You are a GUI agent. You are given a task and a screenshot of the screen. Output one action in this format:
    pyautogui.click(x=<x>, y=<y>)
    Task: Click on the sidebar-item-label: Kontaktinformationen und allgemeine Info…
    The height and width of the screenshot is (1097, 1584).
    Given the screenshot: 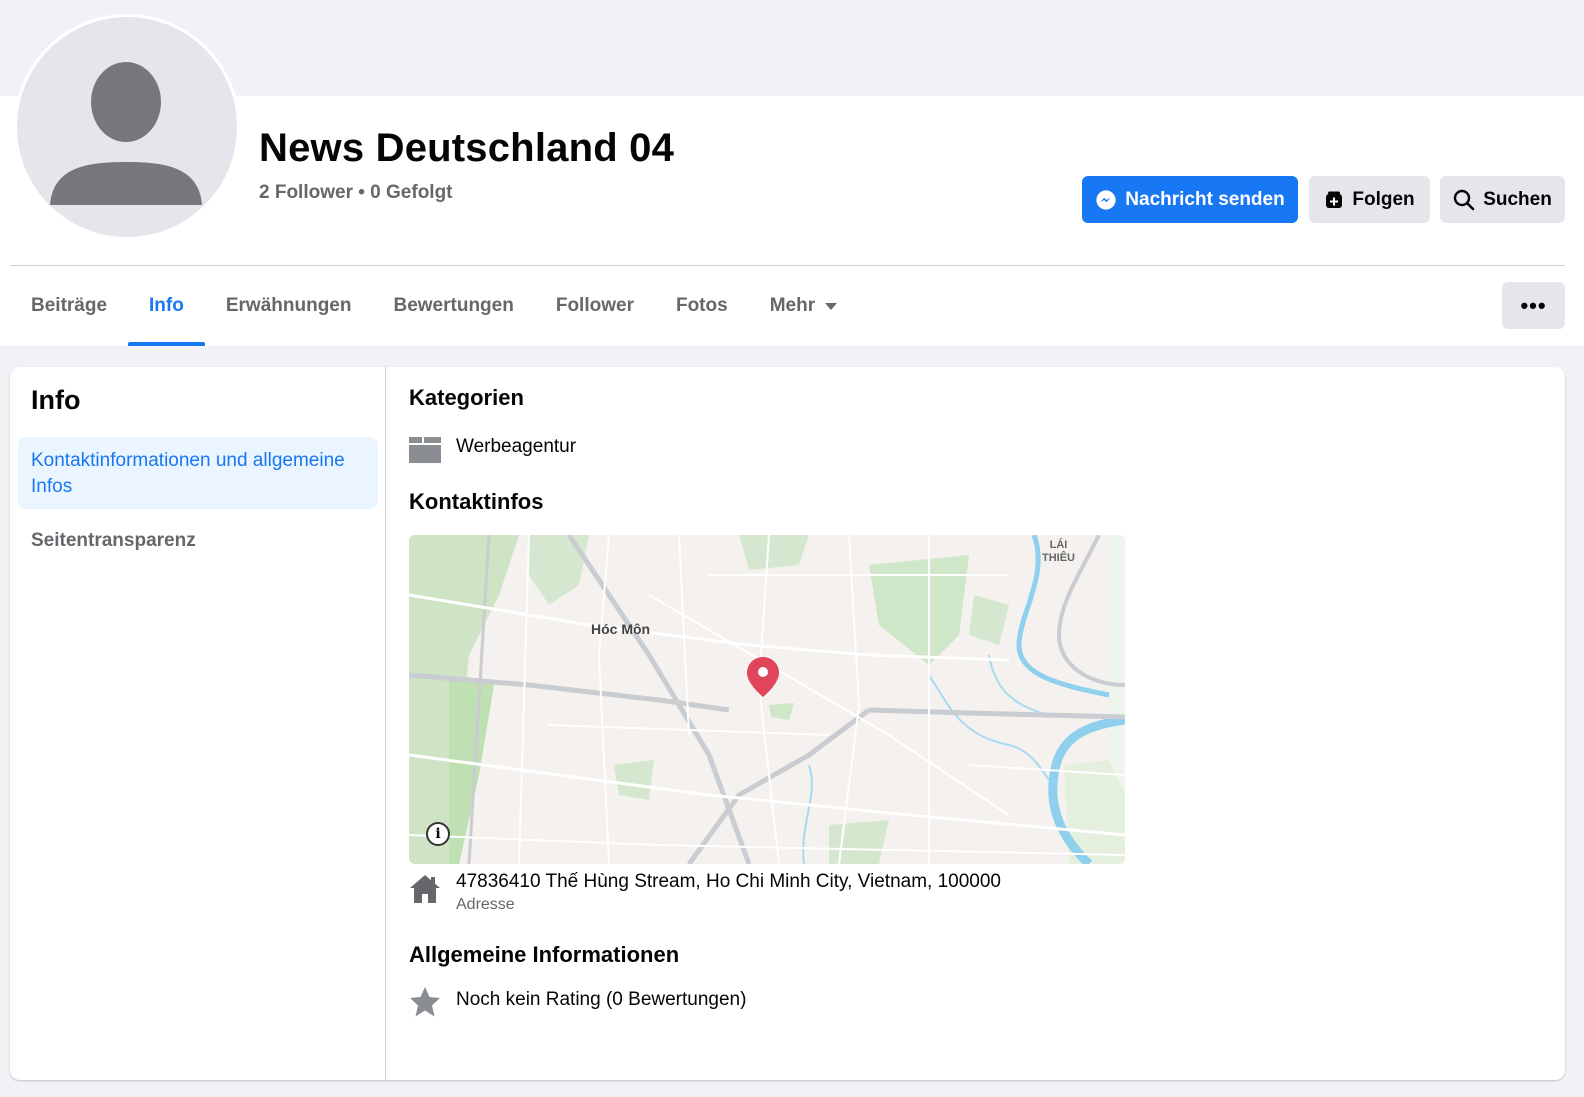 What is the action you would take?
    pyautogui.click(x=188, y=473)
    